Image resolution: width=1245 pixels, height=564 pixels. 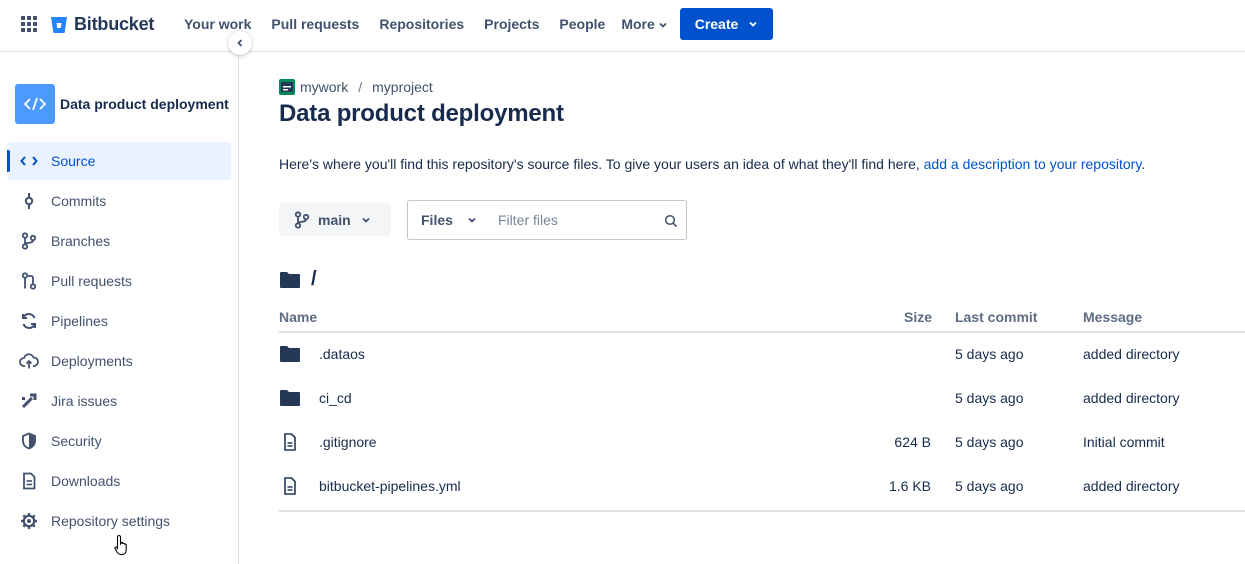 I want to click on code-icon, so click(x=35, y=104).